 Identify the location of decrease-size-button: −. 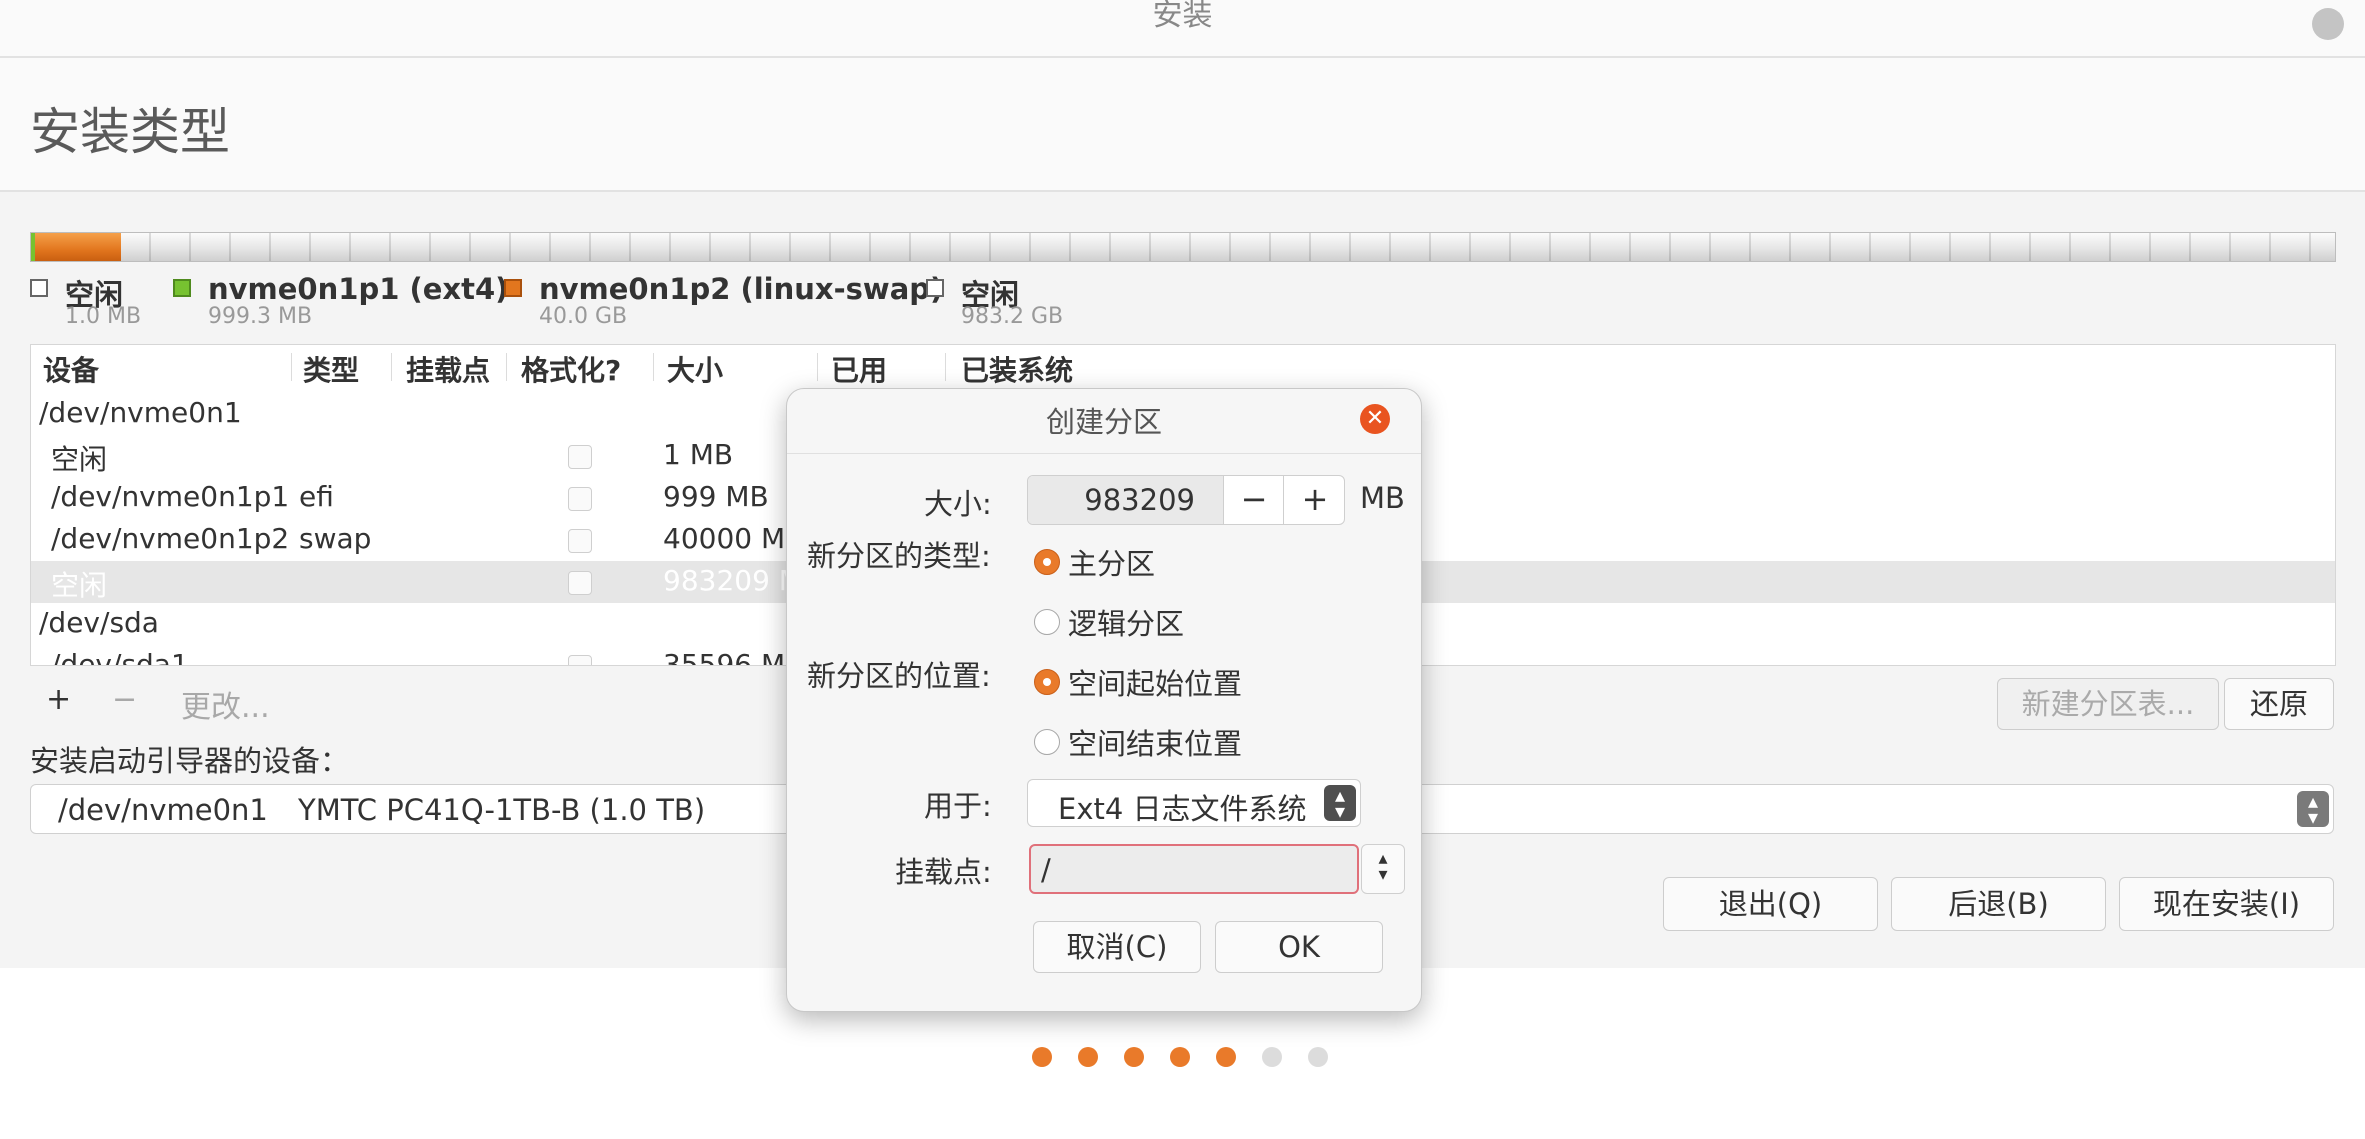
(1253, 500).